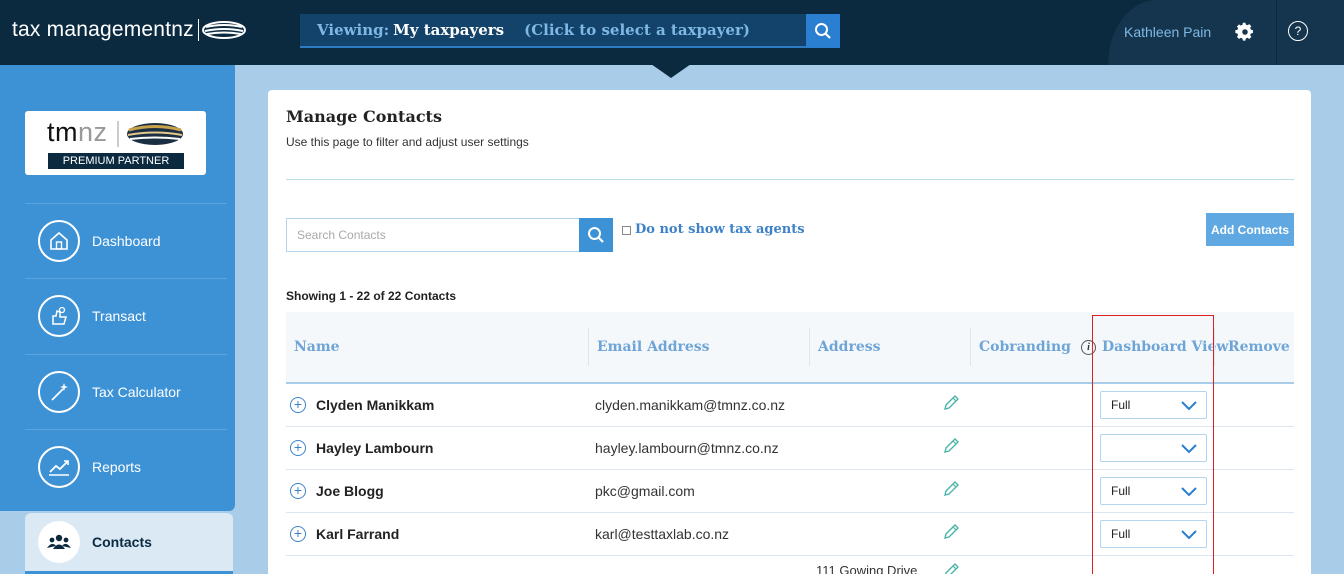  What do you see at coordinates (317, 347) in the screenshot?
I see `column-header-name: Name` at bounding box center [317, 347].